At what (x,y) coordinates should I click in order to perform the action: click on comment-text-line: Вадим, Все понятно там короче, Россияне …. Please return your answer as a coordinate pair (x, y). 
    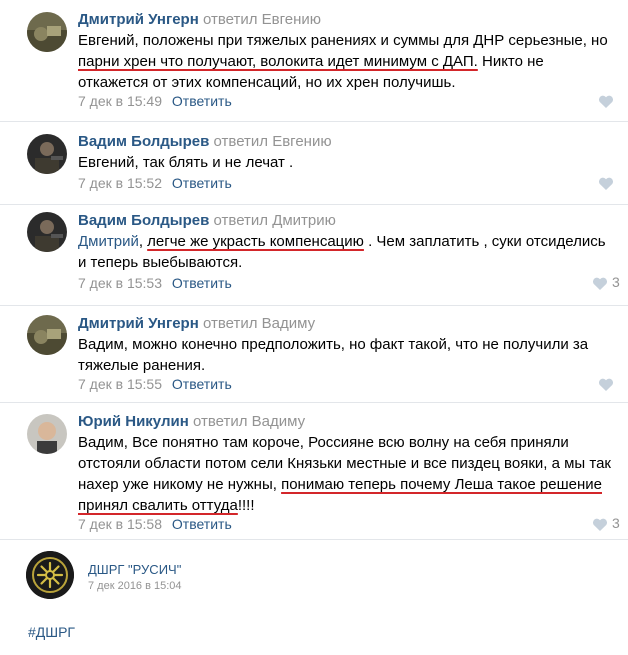
    Looking at the image, I should click on (343, 442).